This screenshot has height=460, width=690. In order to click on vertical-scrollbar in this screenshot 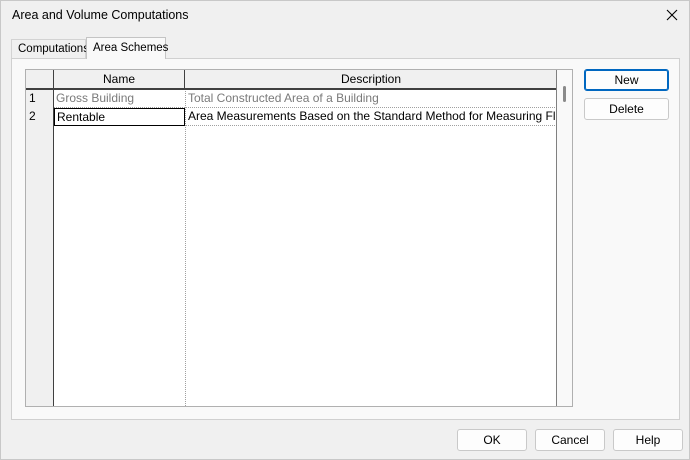, I will do `click(564, 238)`.